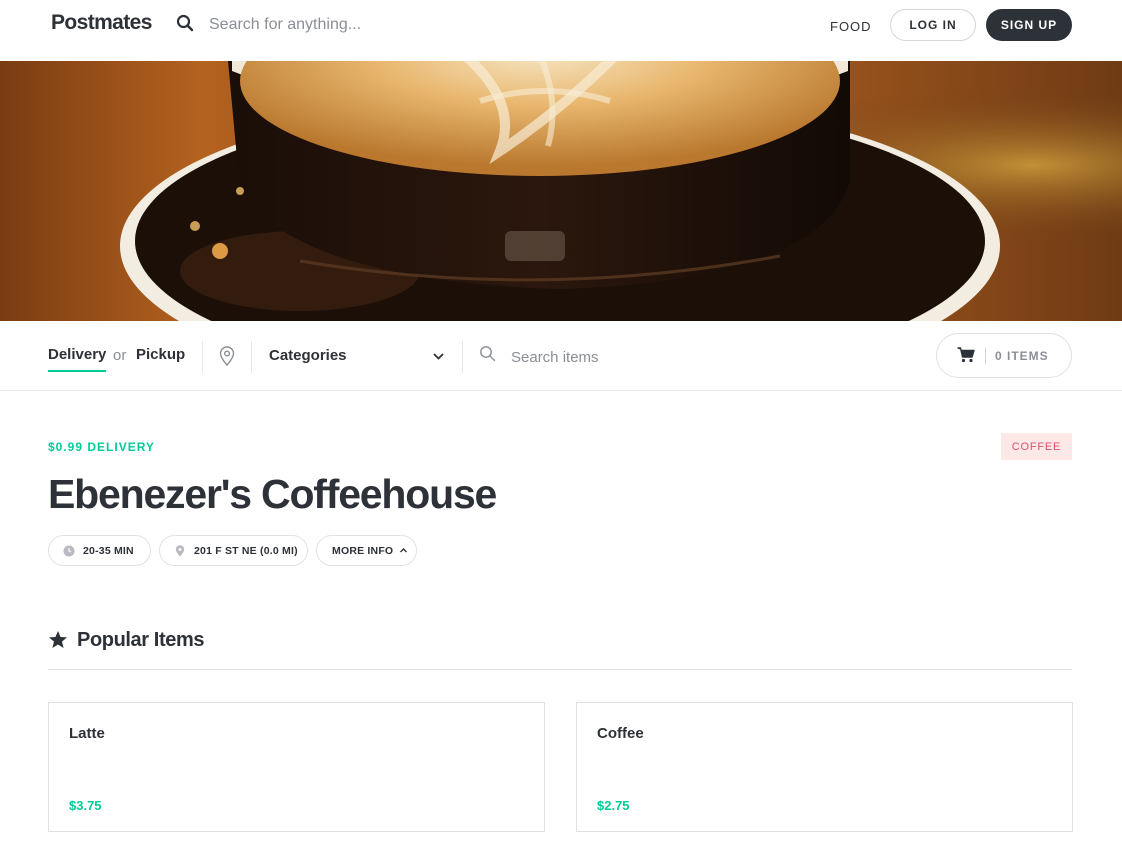 The width and height of the screenshot is (1122, 859). I want to click on cart-button: 0 ITEMS, so click(1004, 355).